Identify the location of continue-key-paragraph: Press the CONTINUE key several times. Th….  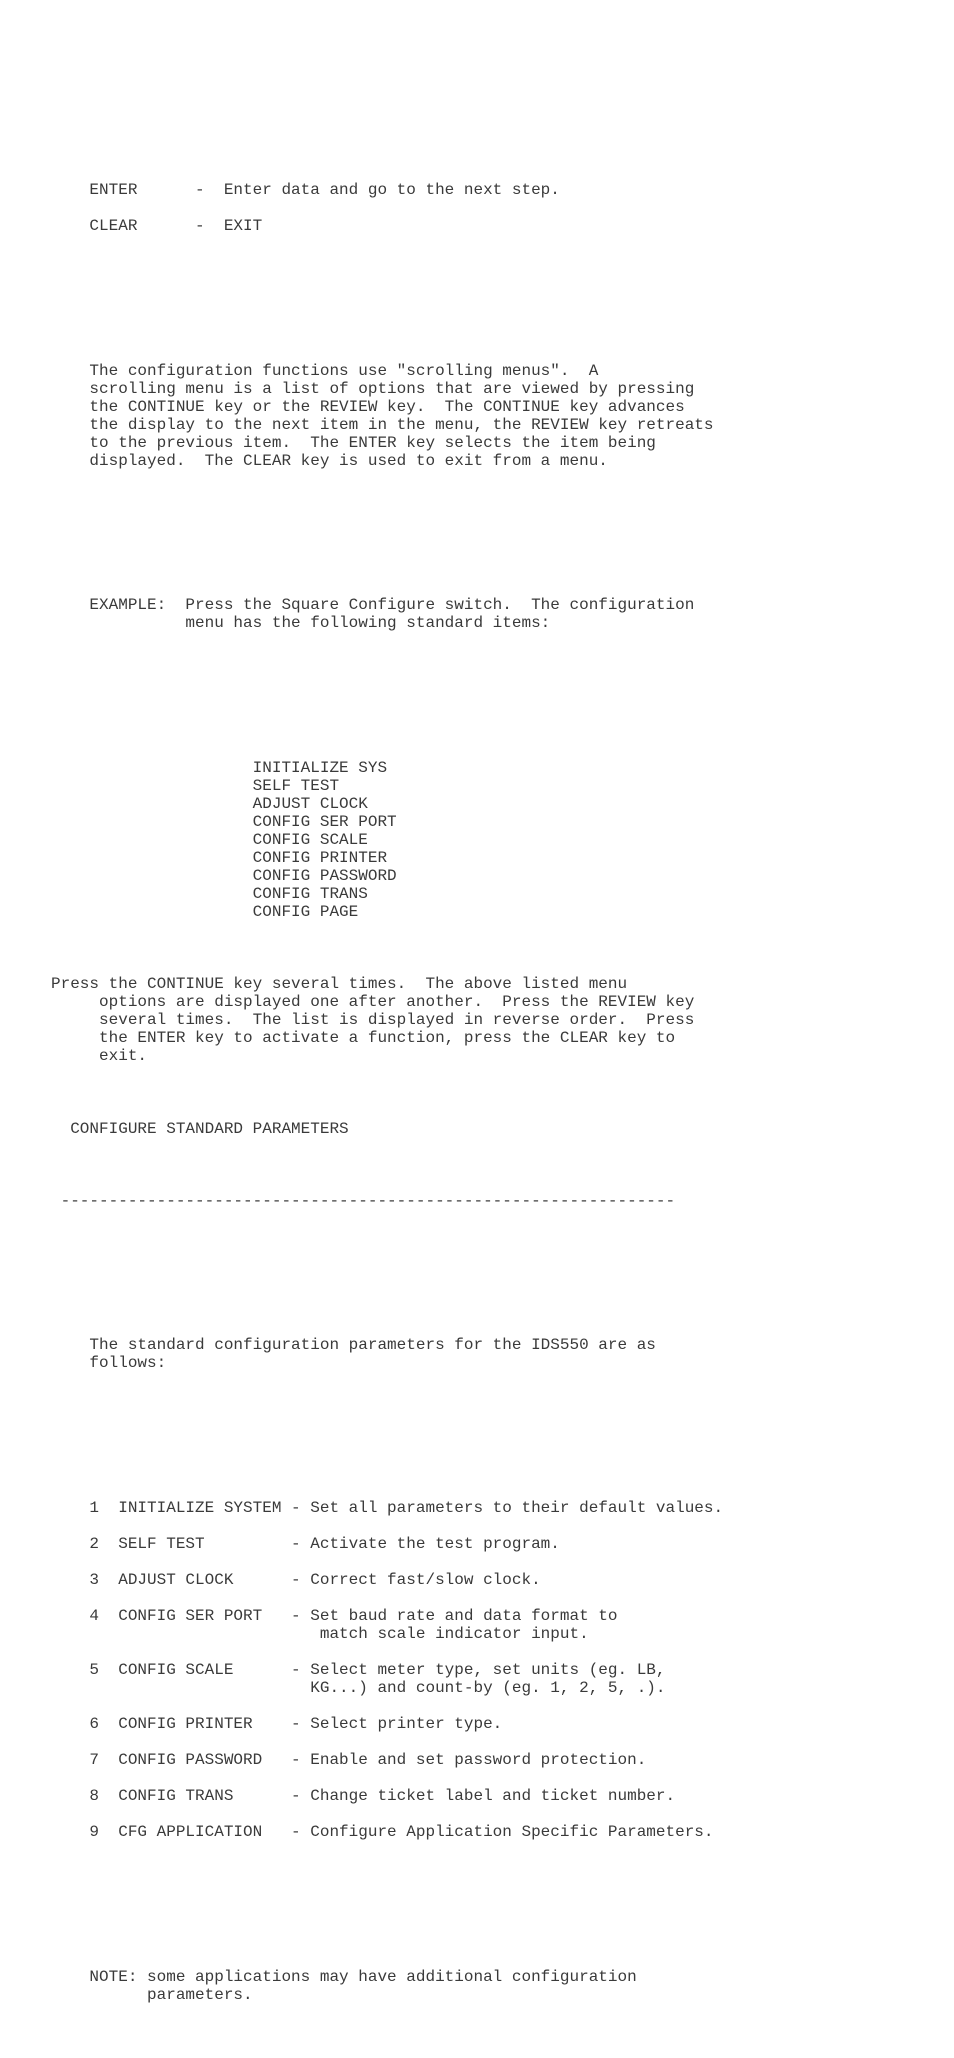
(373, 1020).